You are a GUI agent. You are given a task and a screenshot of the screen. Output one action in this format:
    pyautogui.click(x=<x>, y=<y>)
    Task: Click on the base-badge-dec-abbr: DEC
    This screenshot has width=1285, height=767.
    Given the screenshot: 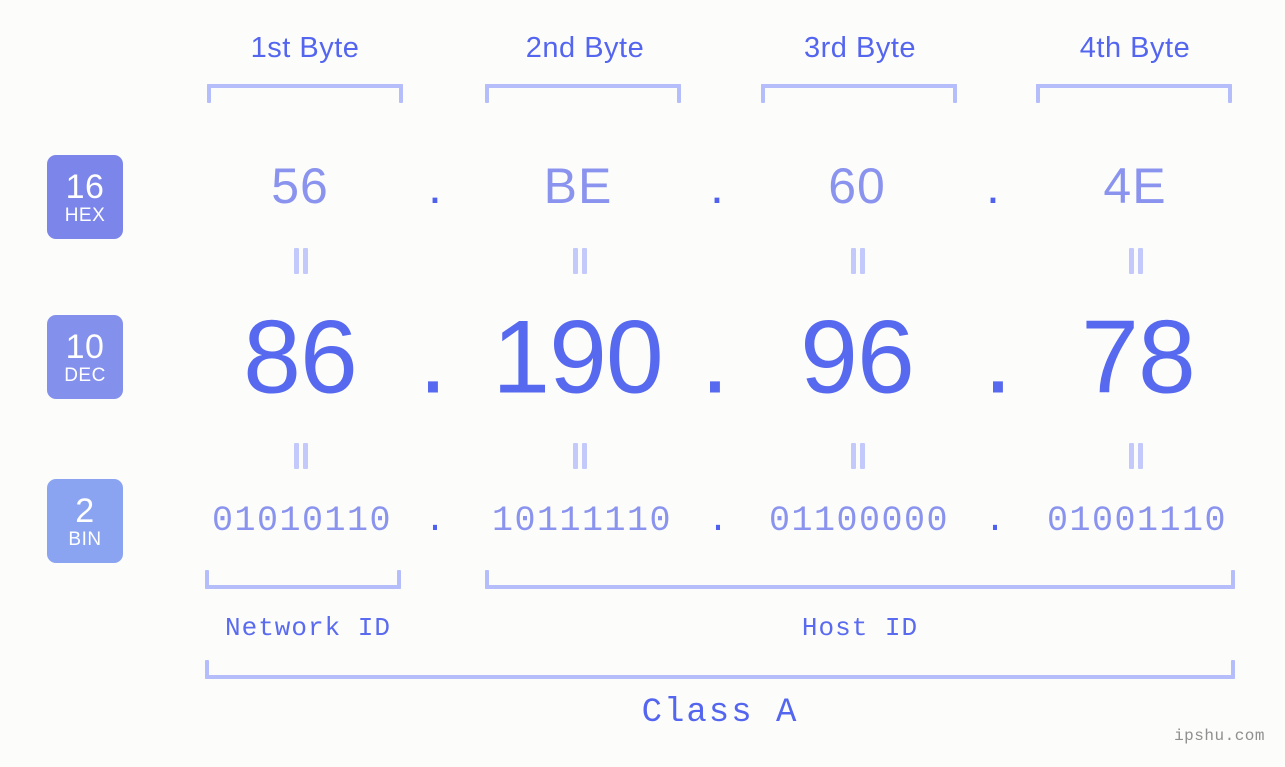 What is the action you would take?
    pyautogui.click(x=85, y=375)
    